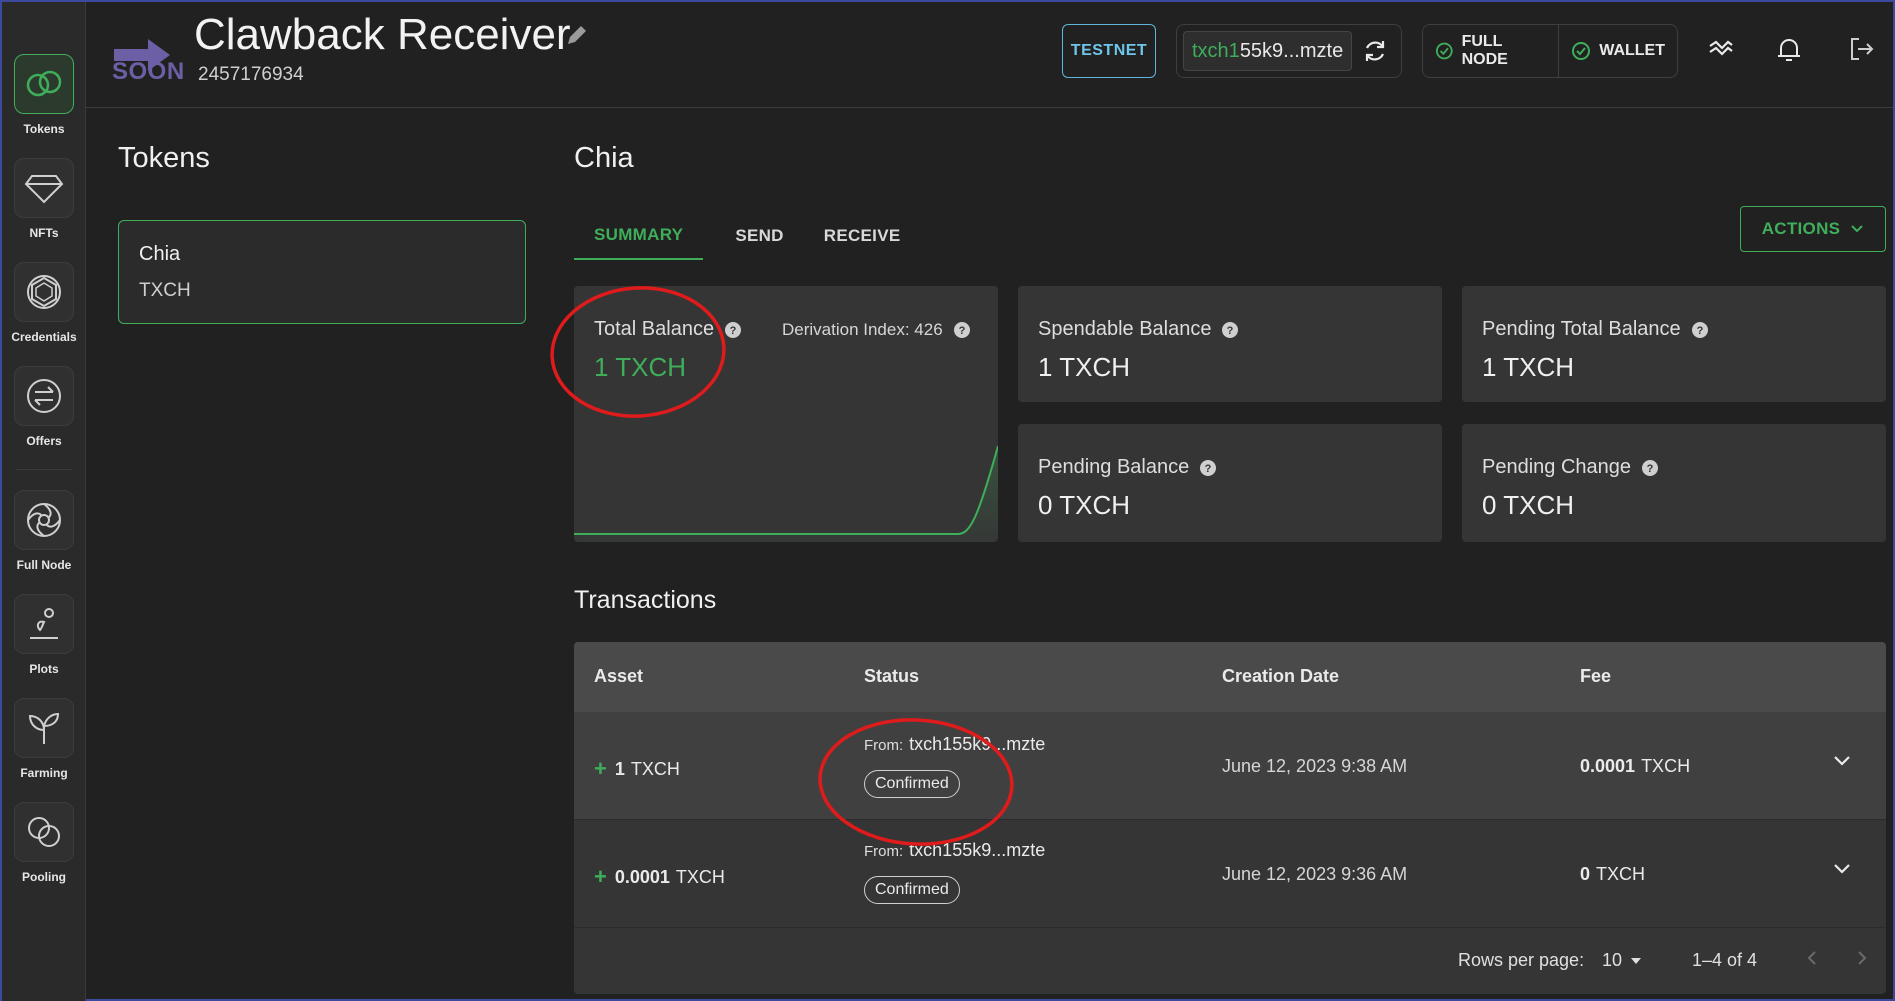  I want to click on sidebar-item-label: Full Node, so click(44, 565).